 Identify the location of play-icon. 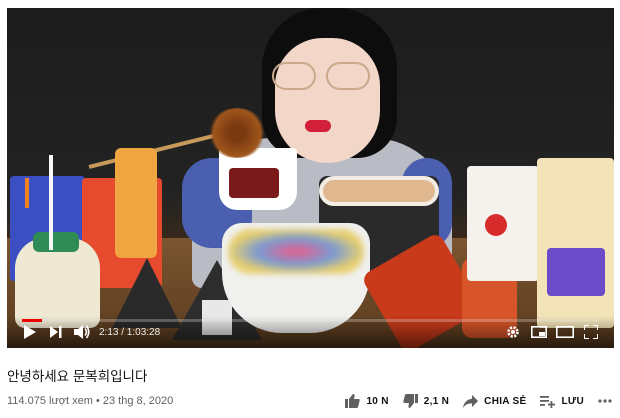
(30, 332).